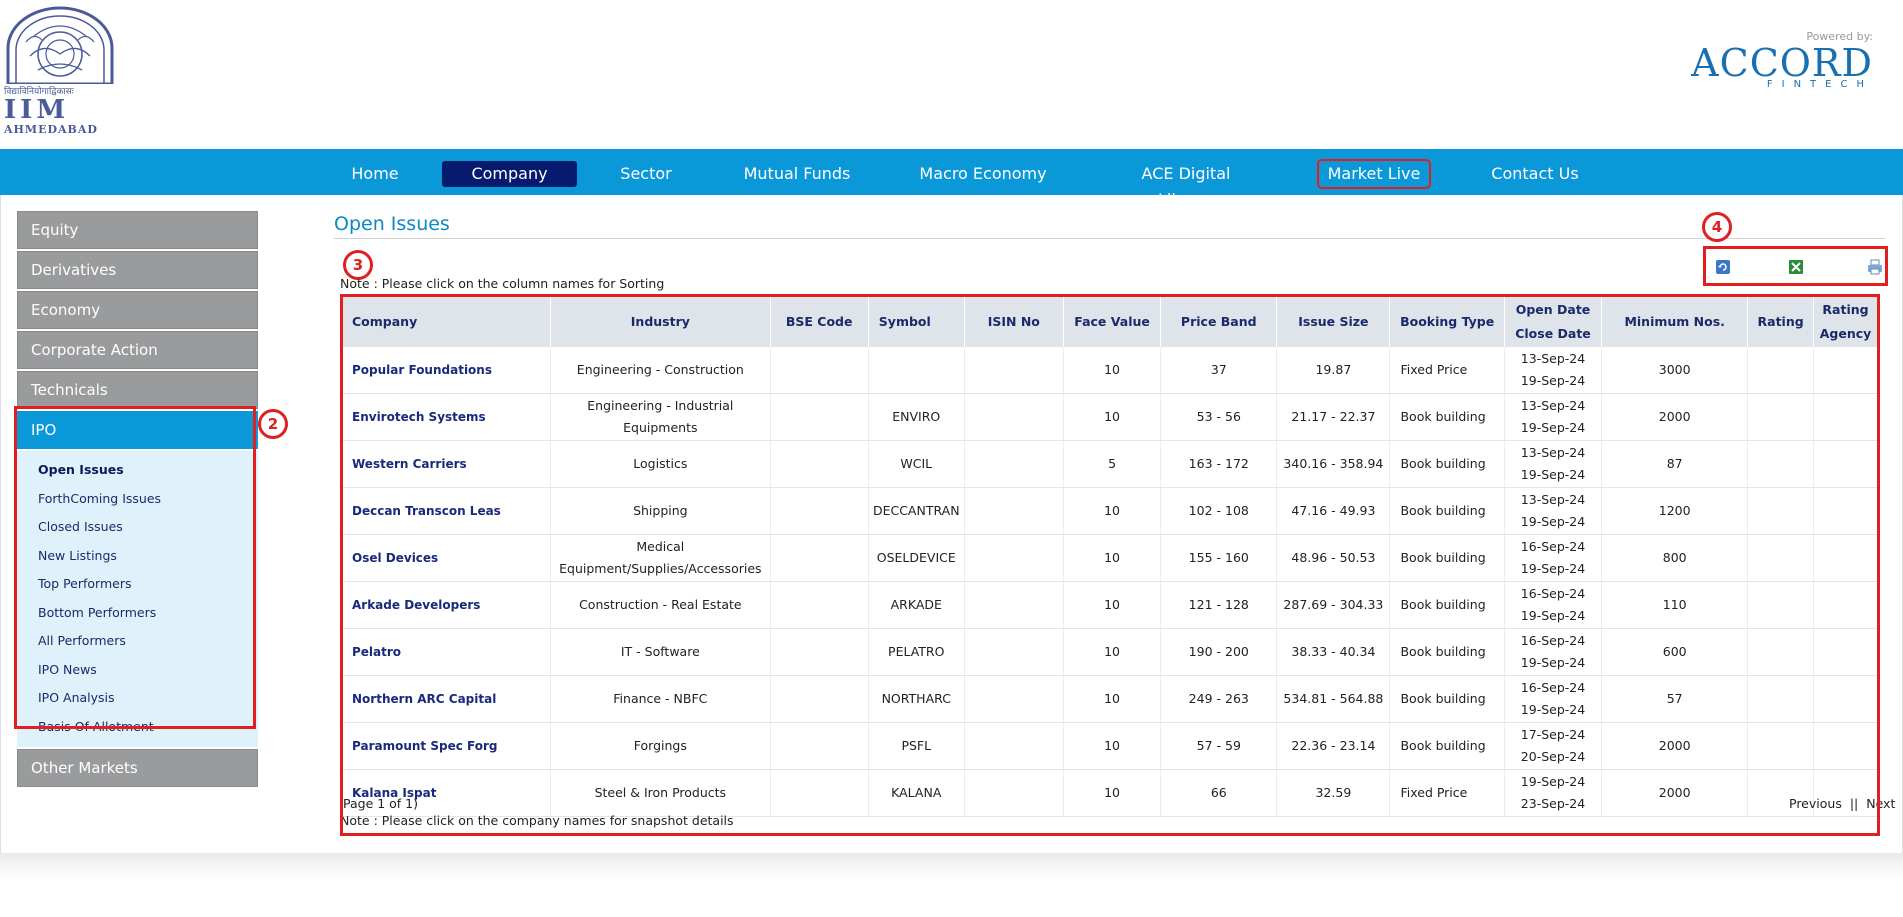 The height and width of the screenshot is (917, 1903). I want to click on footer-strip, so click(951, 885).